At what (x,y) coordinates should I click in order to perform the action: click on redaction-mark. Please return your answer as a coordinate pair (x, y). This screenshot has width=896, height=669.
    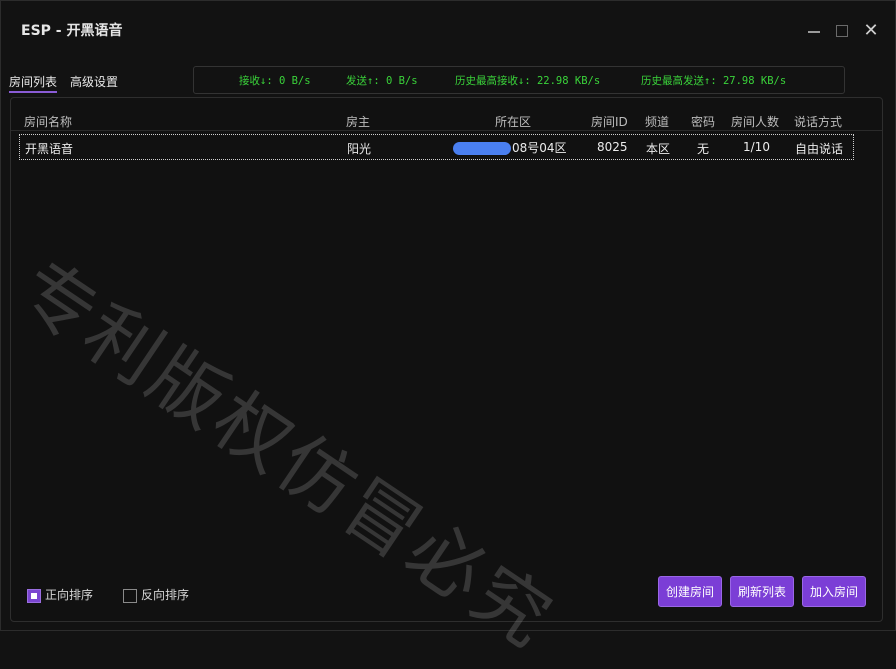
    Looking at the image, I should click on (482, 148).